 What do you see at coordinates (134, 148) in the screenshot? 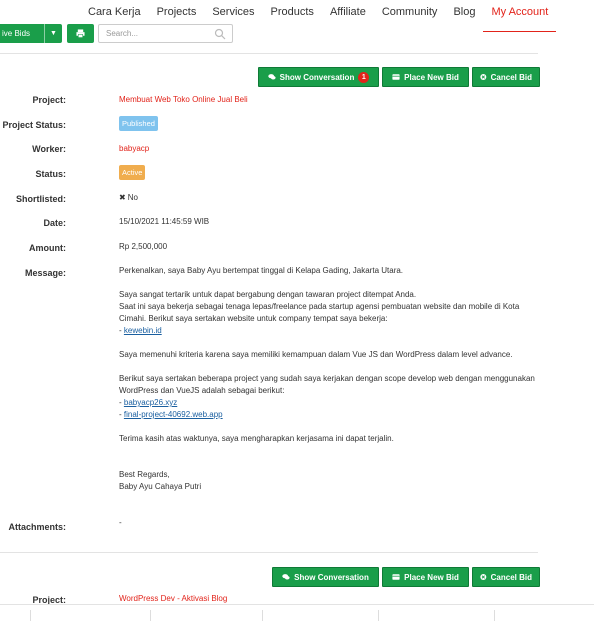
I see `worker-link: babyacp` at bounding box center [134, 148].